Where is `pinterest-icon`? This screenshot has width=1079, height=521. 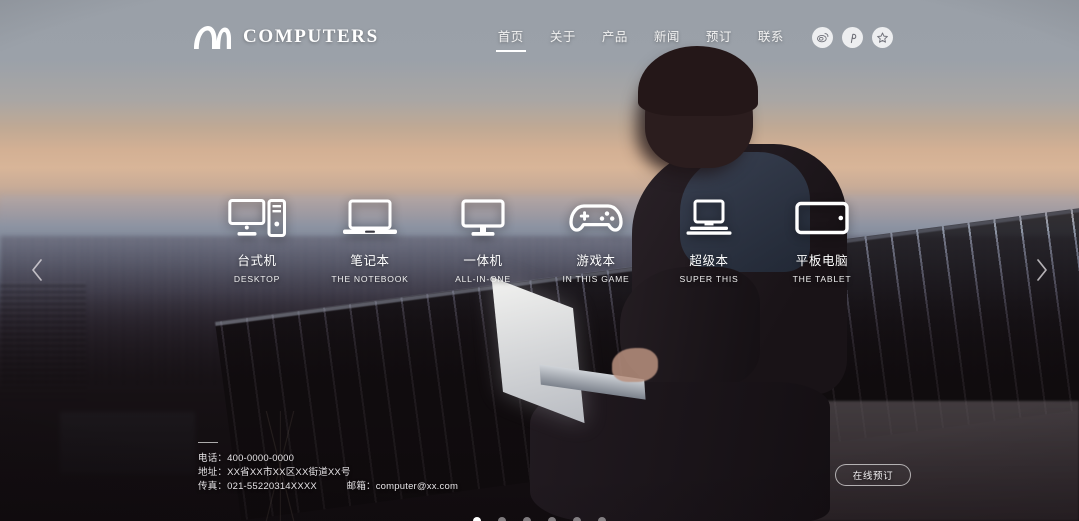
pinterest-icon is located at coordinates (852, 37).